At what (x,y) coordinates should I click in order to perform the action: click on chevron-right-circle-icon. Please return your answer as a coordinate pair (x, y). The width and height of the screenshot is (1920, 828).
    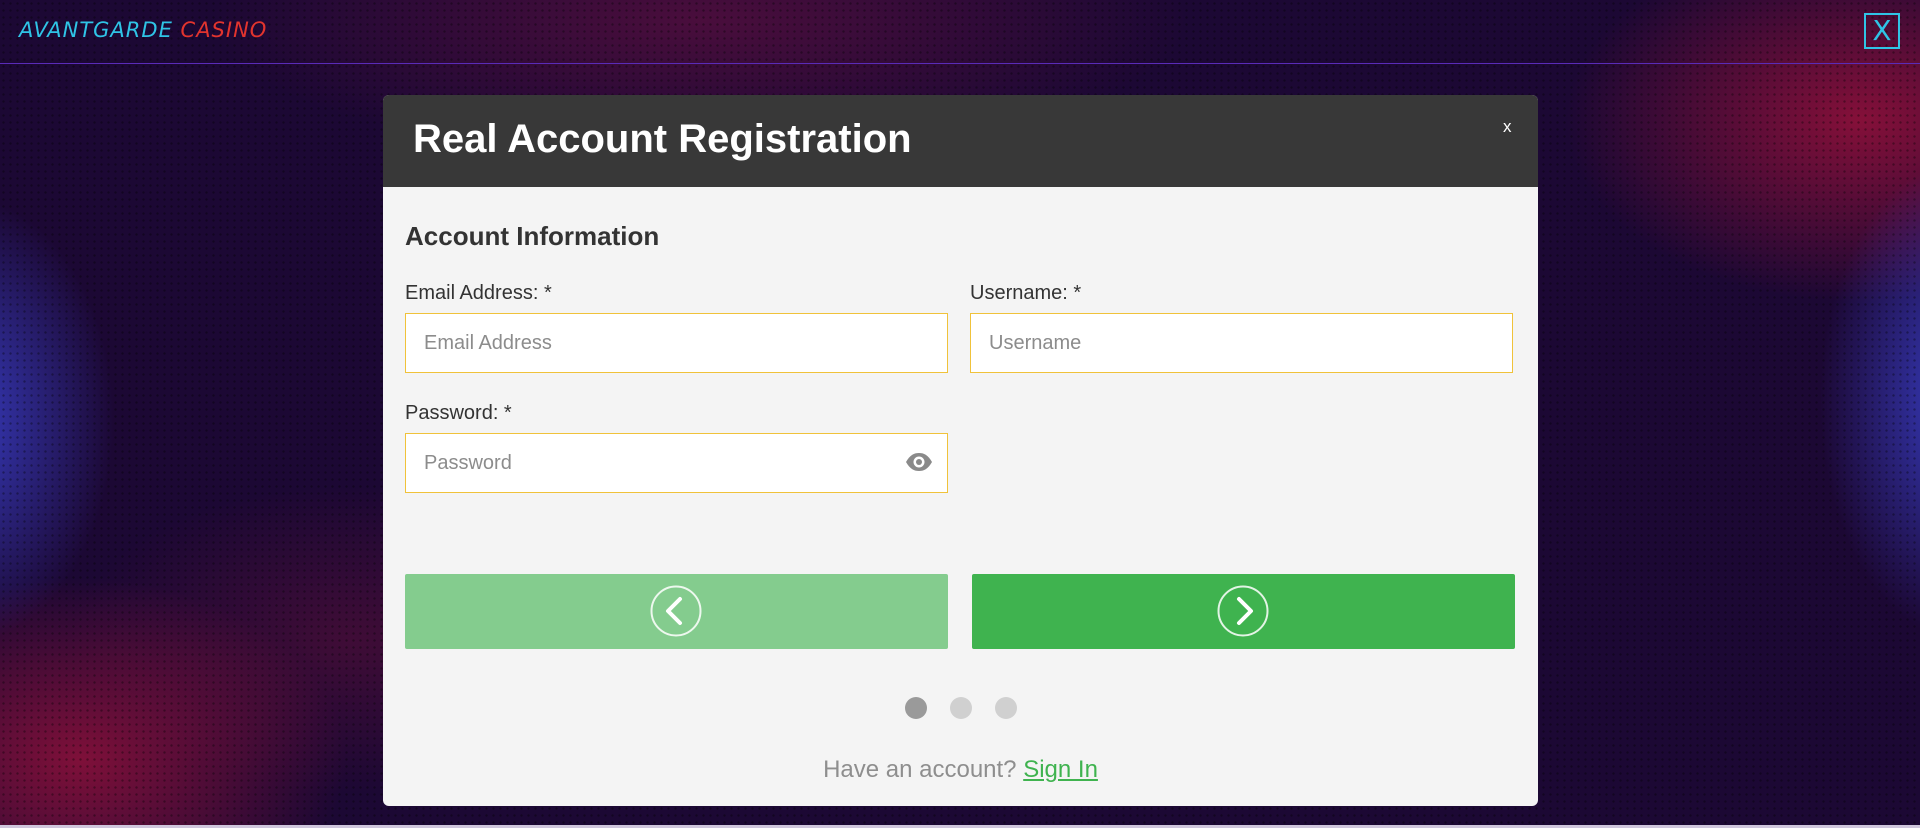
    Looking at the image, I should click on (1243, 611).